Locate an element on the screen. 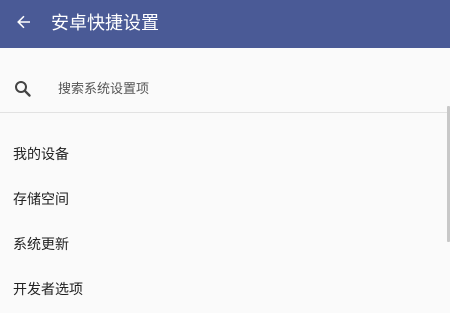 The image size is (450, 313). search-input is located at coordinates (243, 89).